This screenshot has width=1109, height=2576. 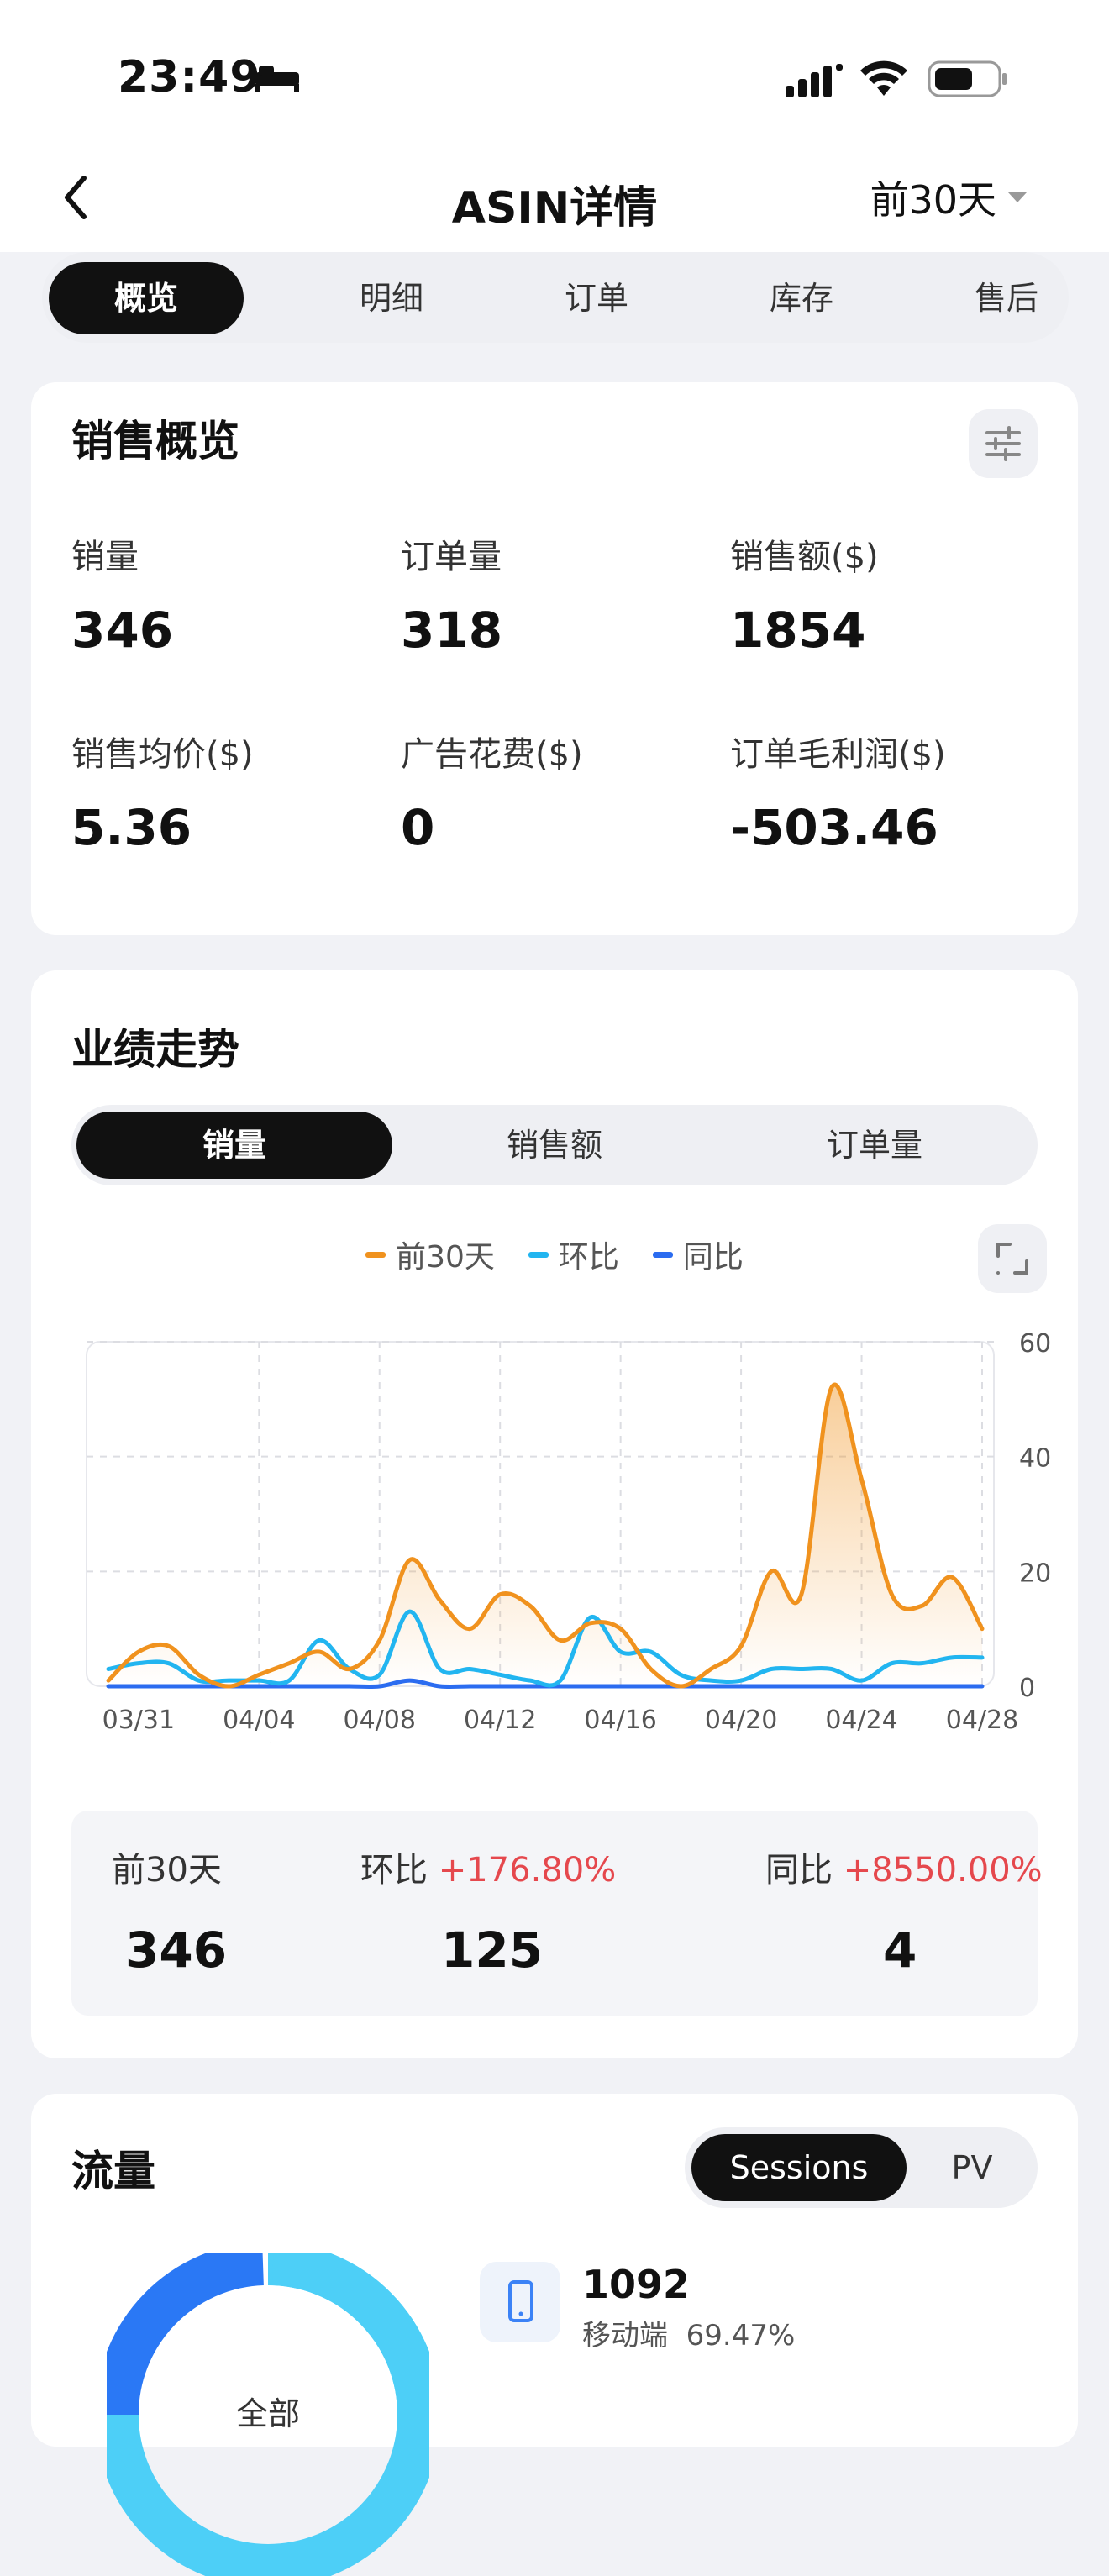 I want to click on x-tick-date: 04/24, so click(x=861, y=1720).